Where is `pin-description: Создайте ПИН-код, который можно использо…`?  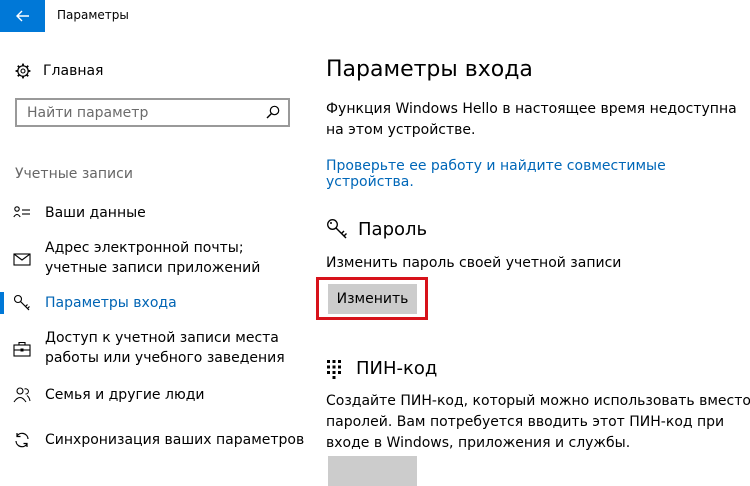
pin-description: Создайте ПИН-код, который можно использо… is located at coordinates (538, 422).